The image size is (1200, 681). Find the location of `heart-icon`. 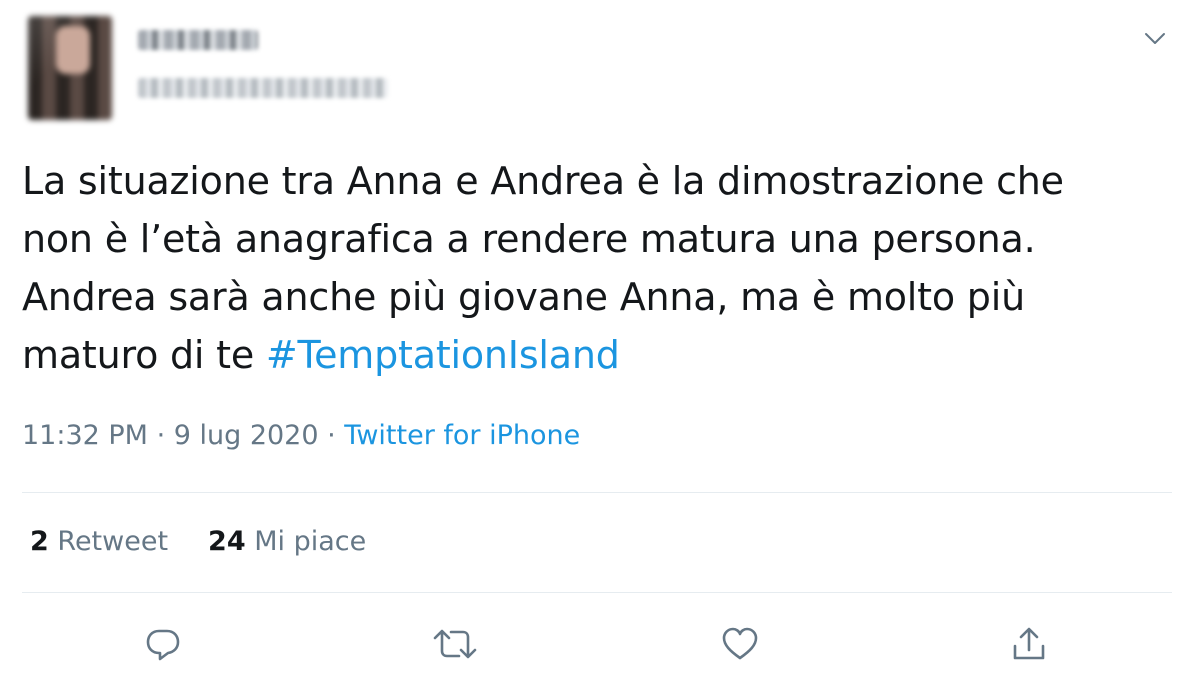

heart-icon is located at coordinates (740, 643).